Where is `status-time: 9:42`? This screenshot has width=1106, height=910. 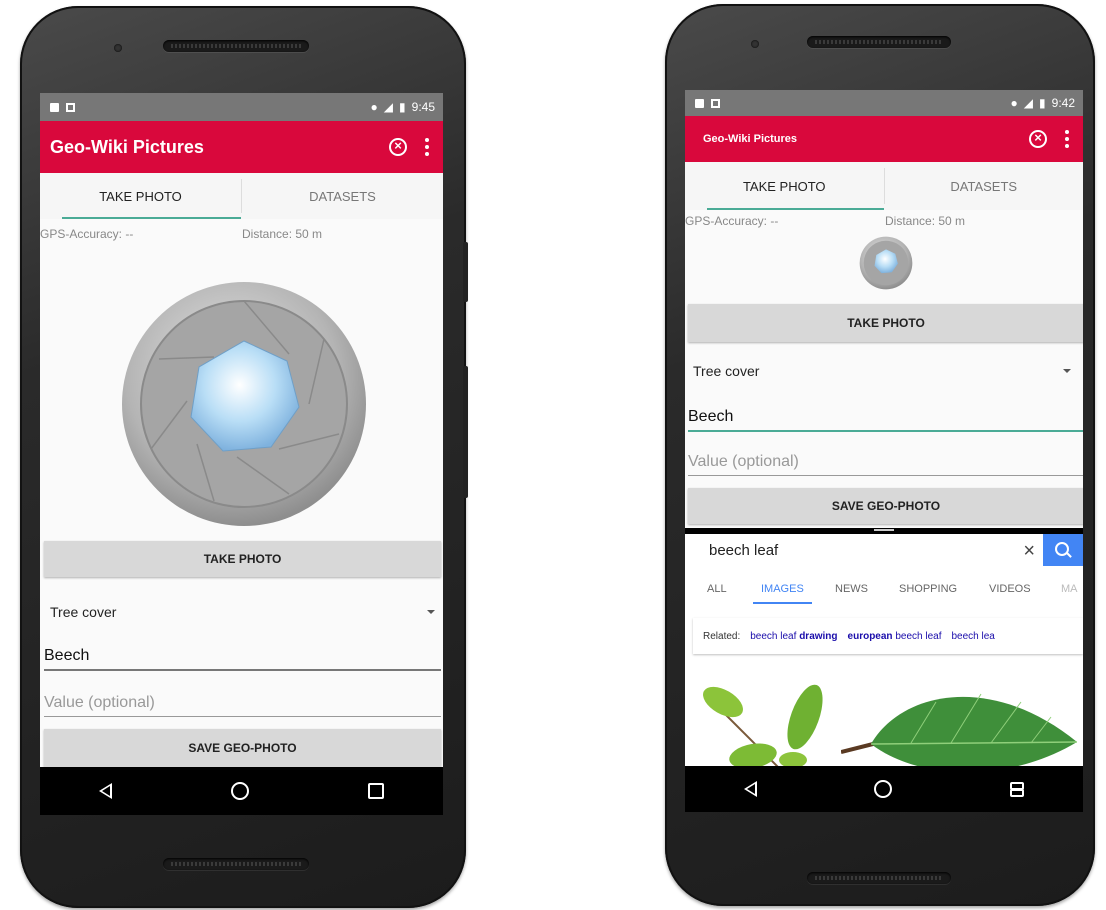 status-time: 9:42 is located at coordinates (1063, 103).